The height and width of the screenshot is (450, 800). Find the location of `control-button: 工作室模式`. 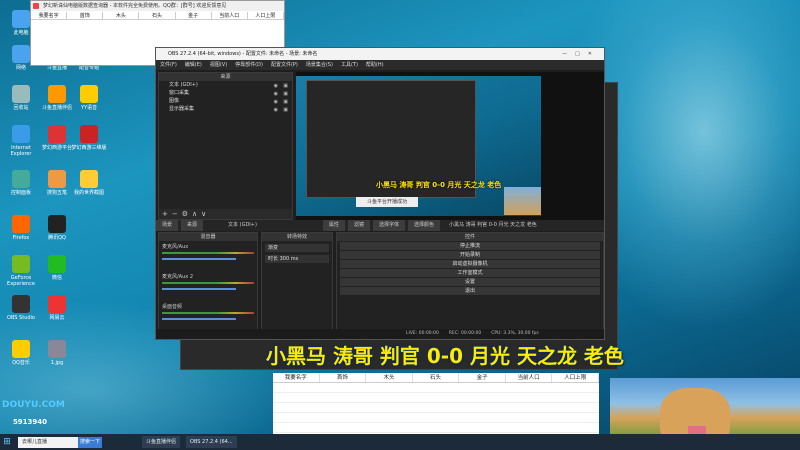

control-button: 工作室模式 is located at coordinates (470, 273).